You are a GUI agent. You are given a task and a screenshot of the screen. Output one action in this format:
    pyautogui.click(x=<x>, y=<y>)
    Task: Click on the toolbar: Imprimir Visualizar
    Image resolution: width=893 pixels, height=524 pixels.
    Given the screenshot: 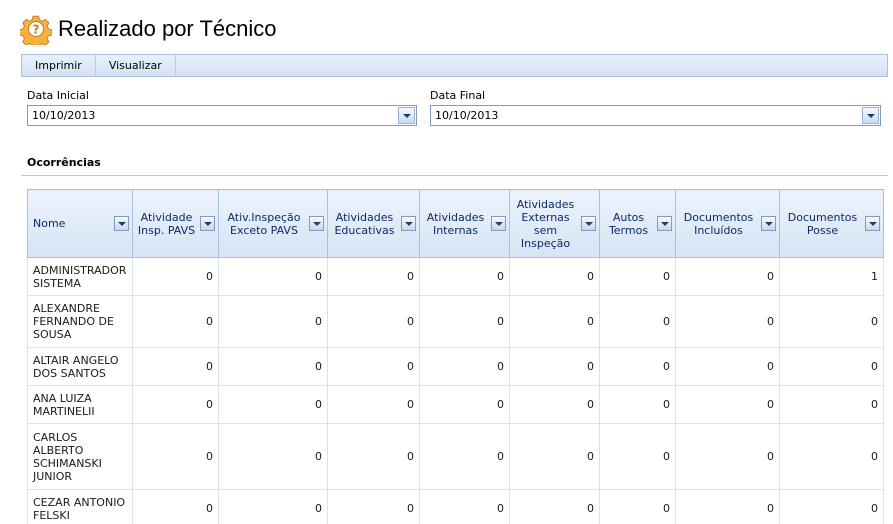 What is the action you would take?
    pyautogui.click(x=454, y=65)
    